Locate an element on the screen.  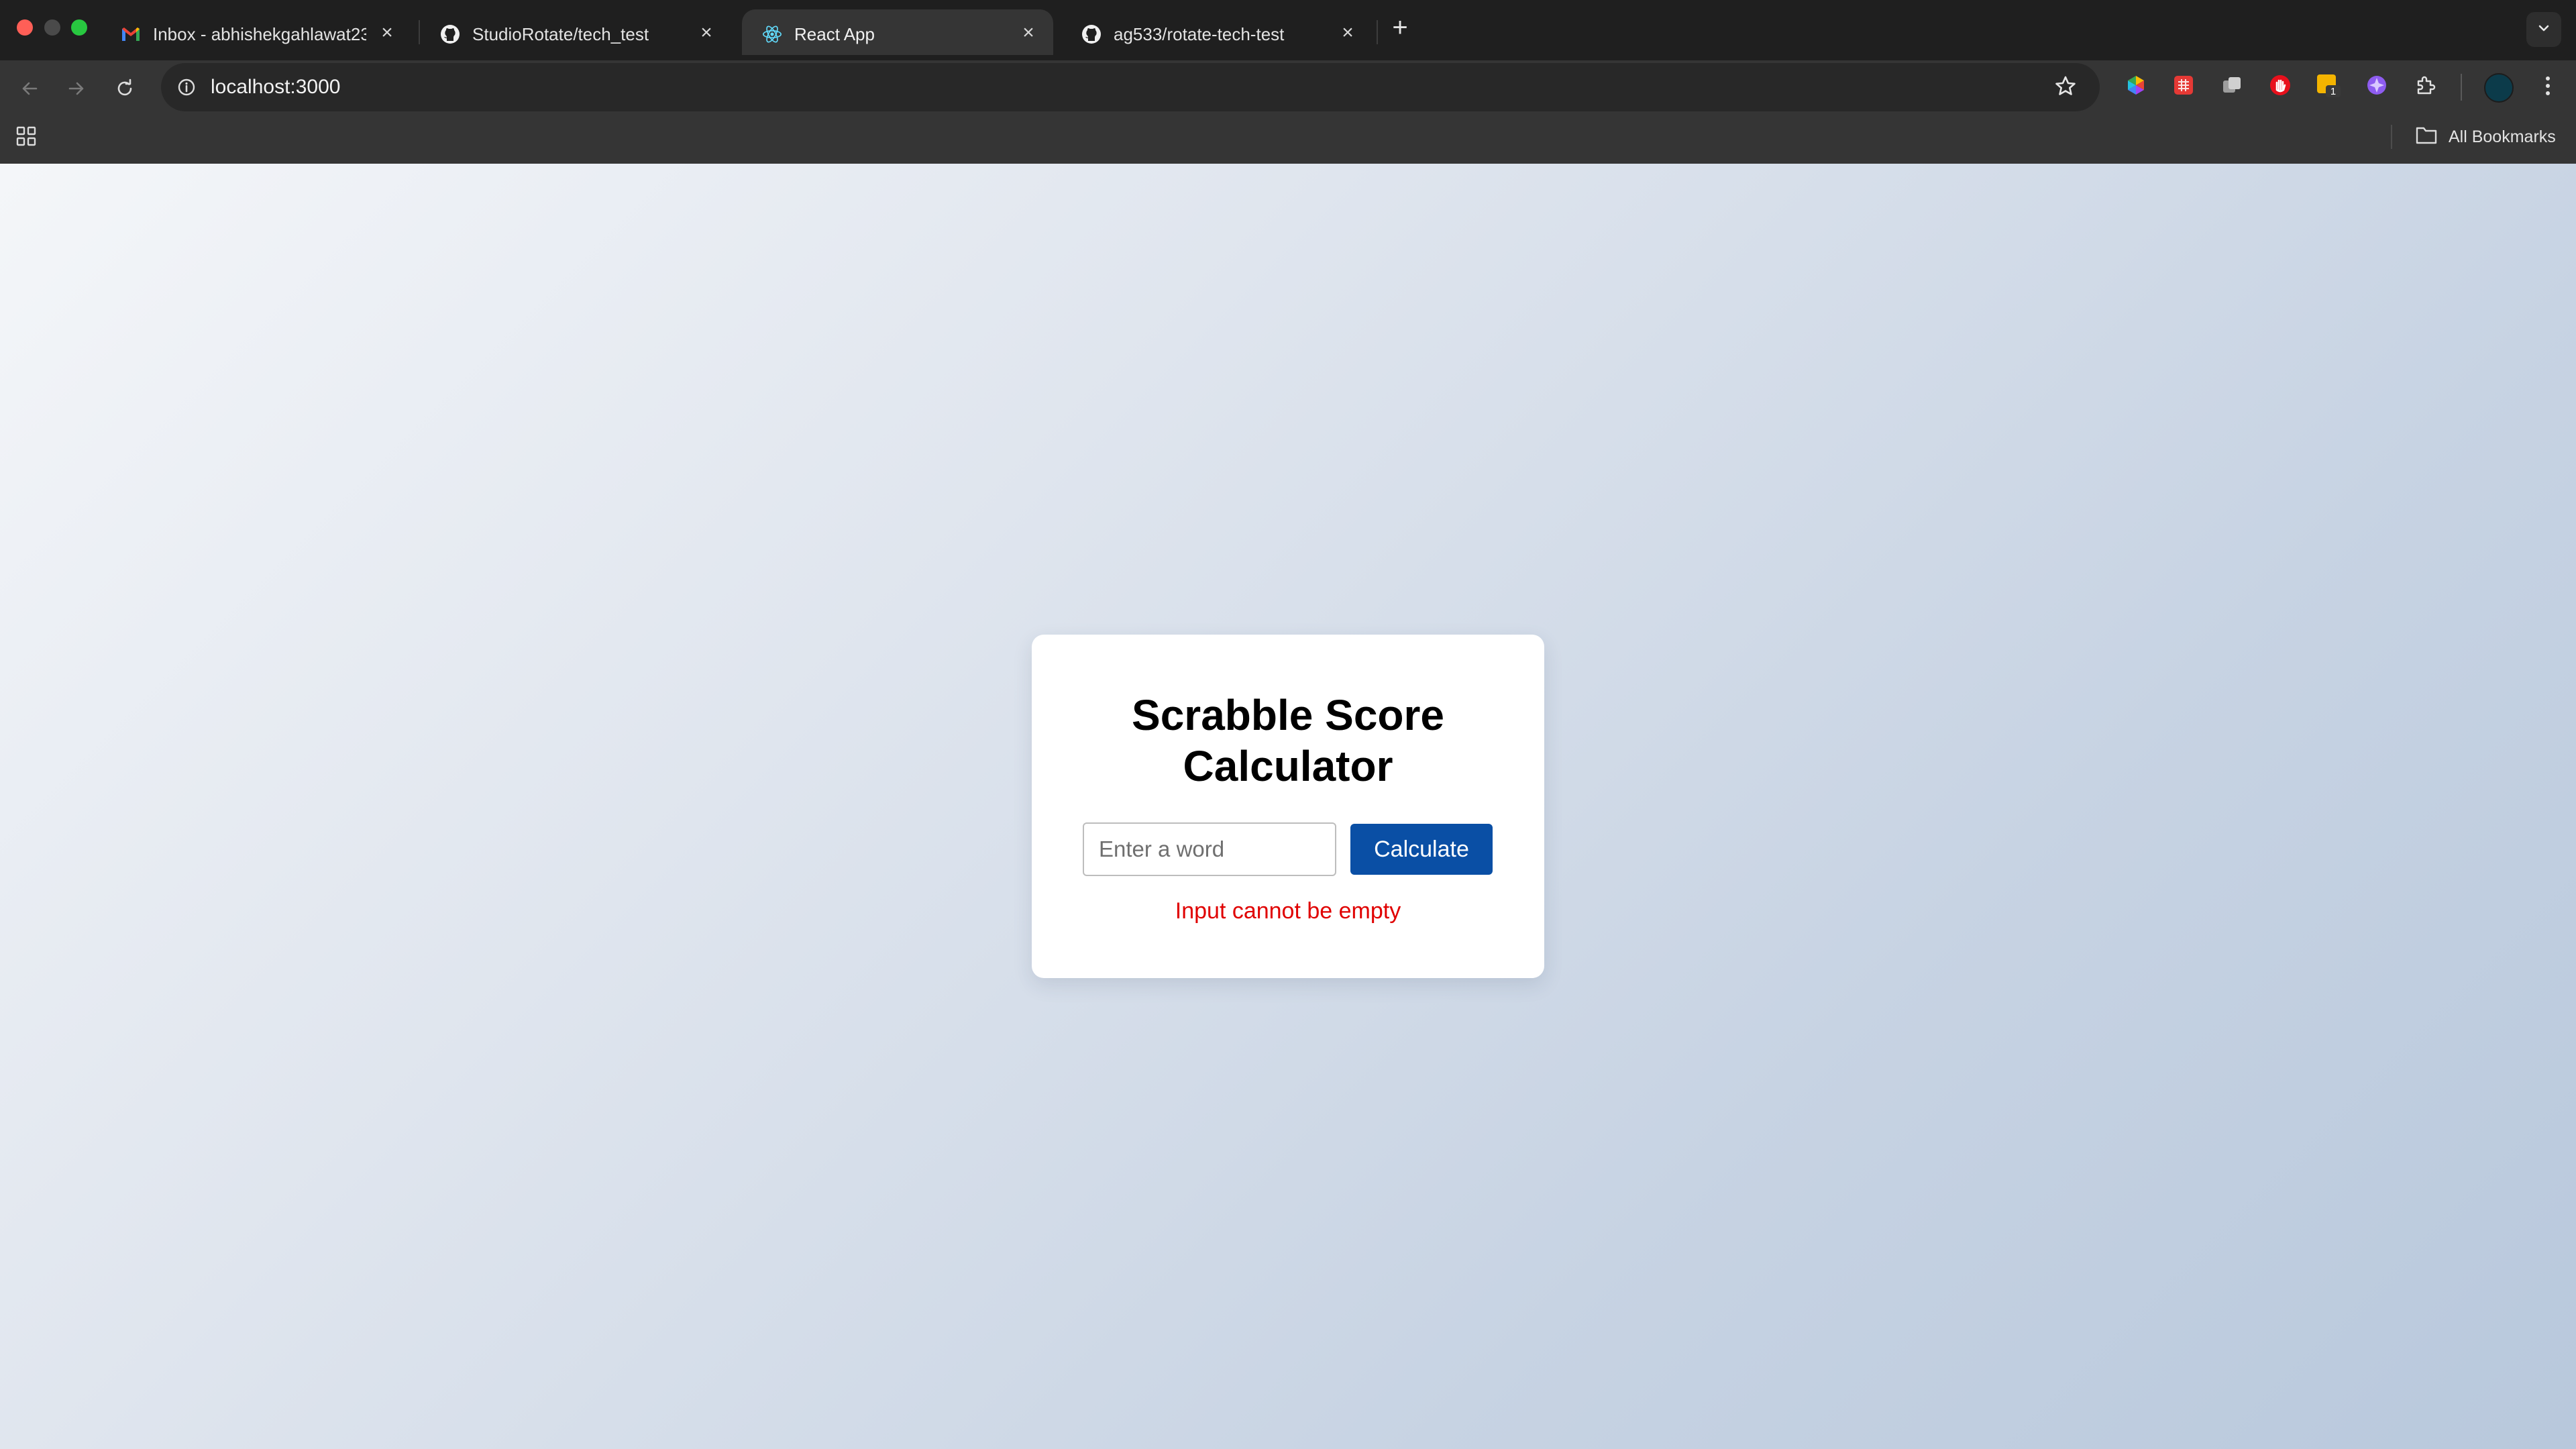
kebab-menu-icon is located at coordinates (2547, 87).